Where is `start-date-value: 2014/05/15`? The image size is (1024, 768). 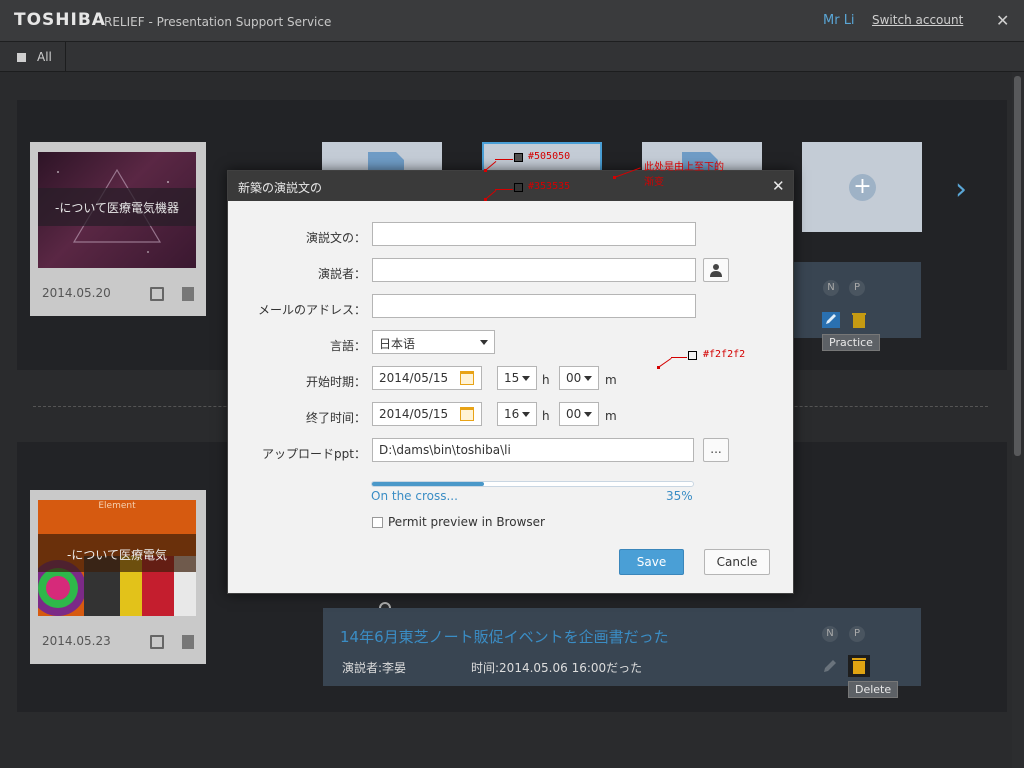 start-date-value: 2014/05/15 is located at coordinates (414, 378).